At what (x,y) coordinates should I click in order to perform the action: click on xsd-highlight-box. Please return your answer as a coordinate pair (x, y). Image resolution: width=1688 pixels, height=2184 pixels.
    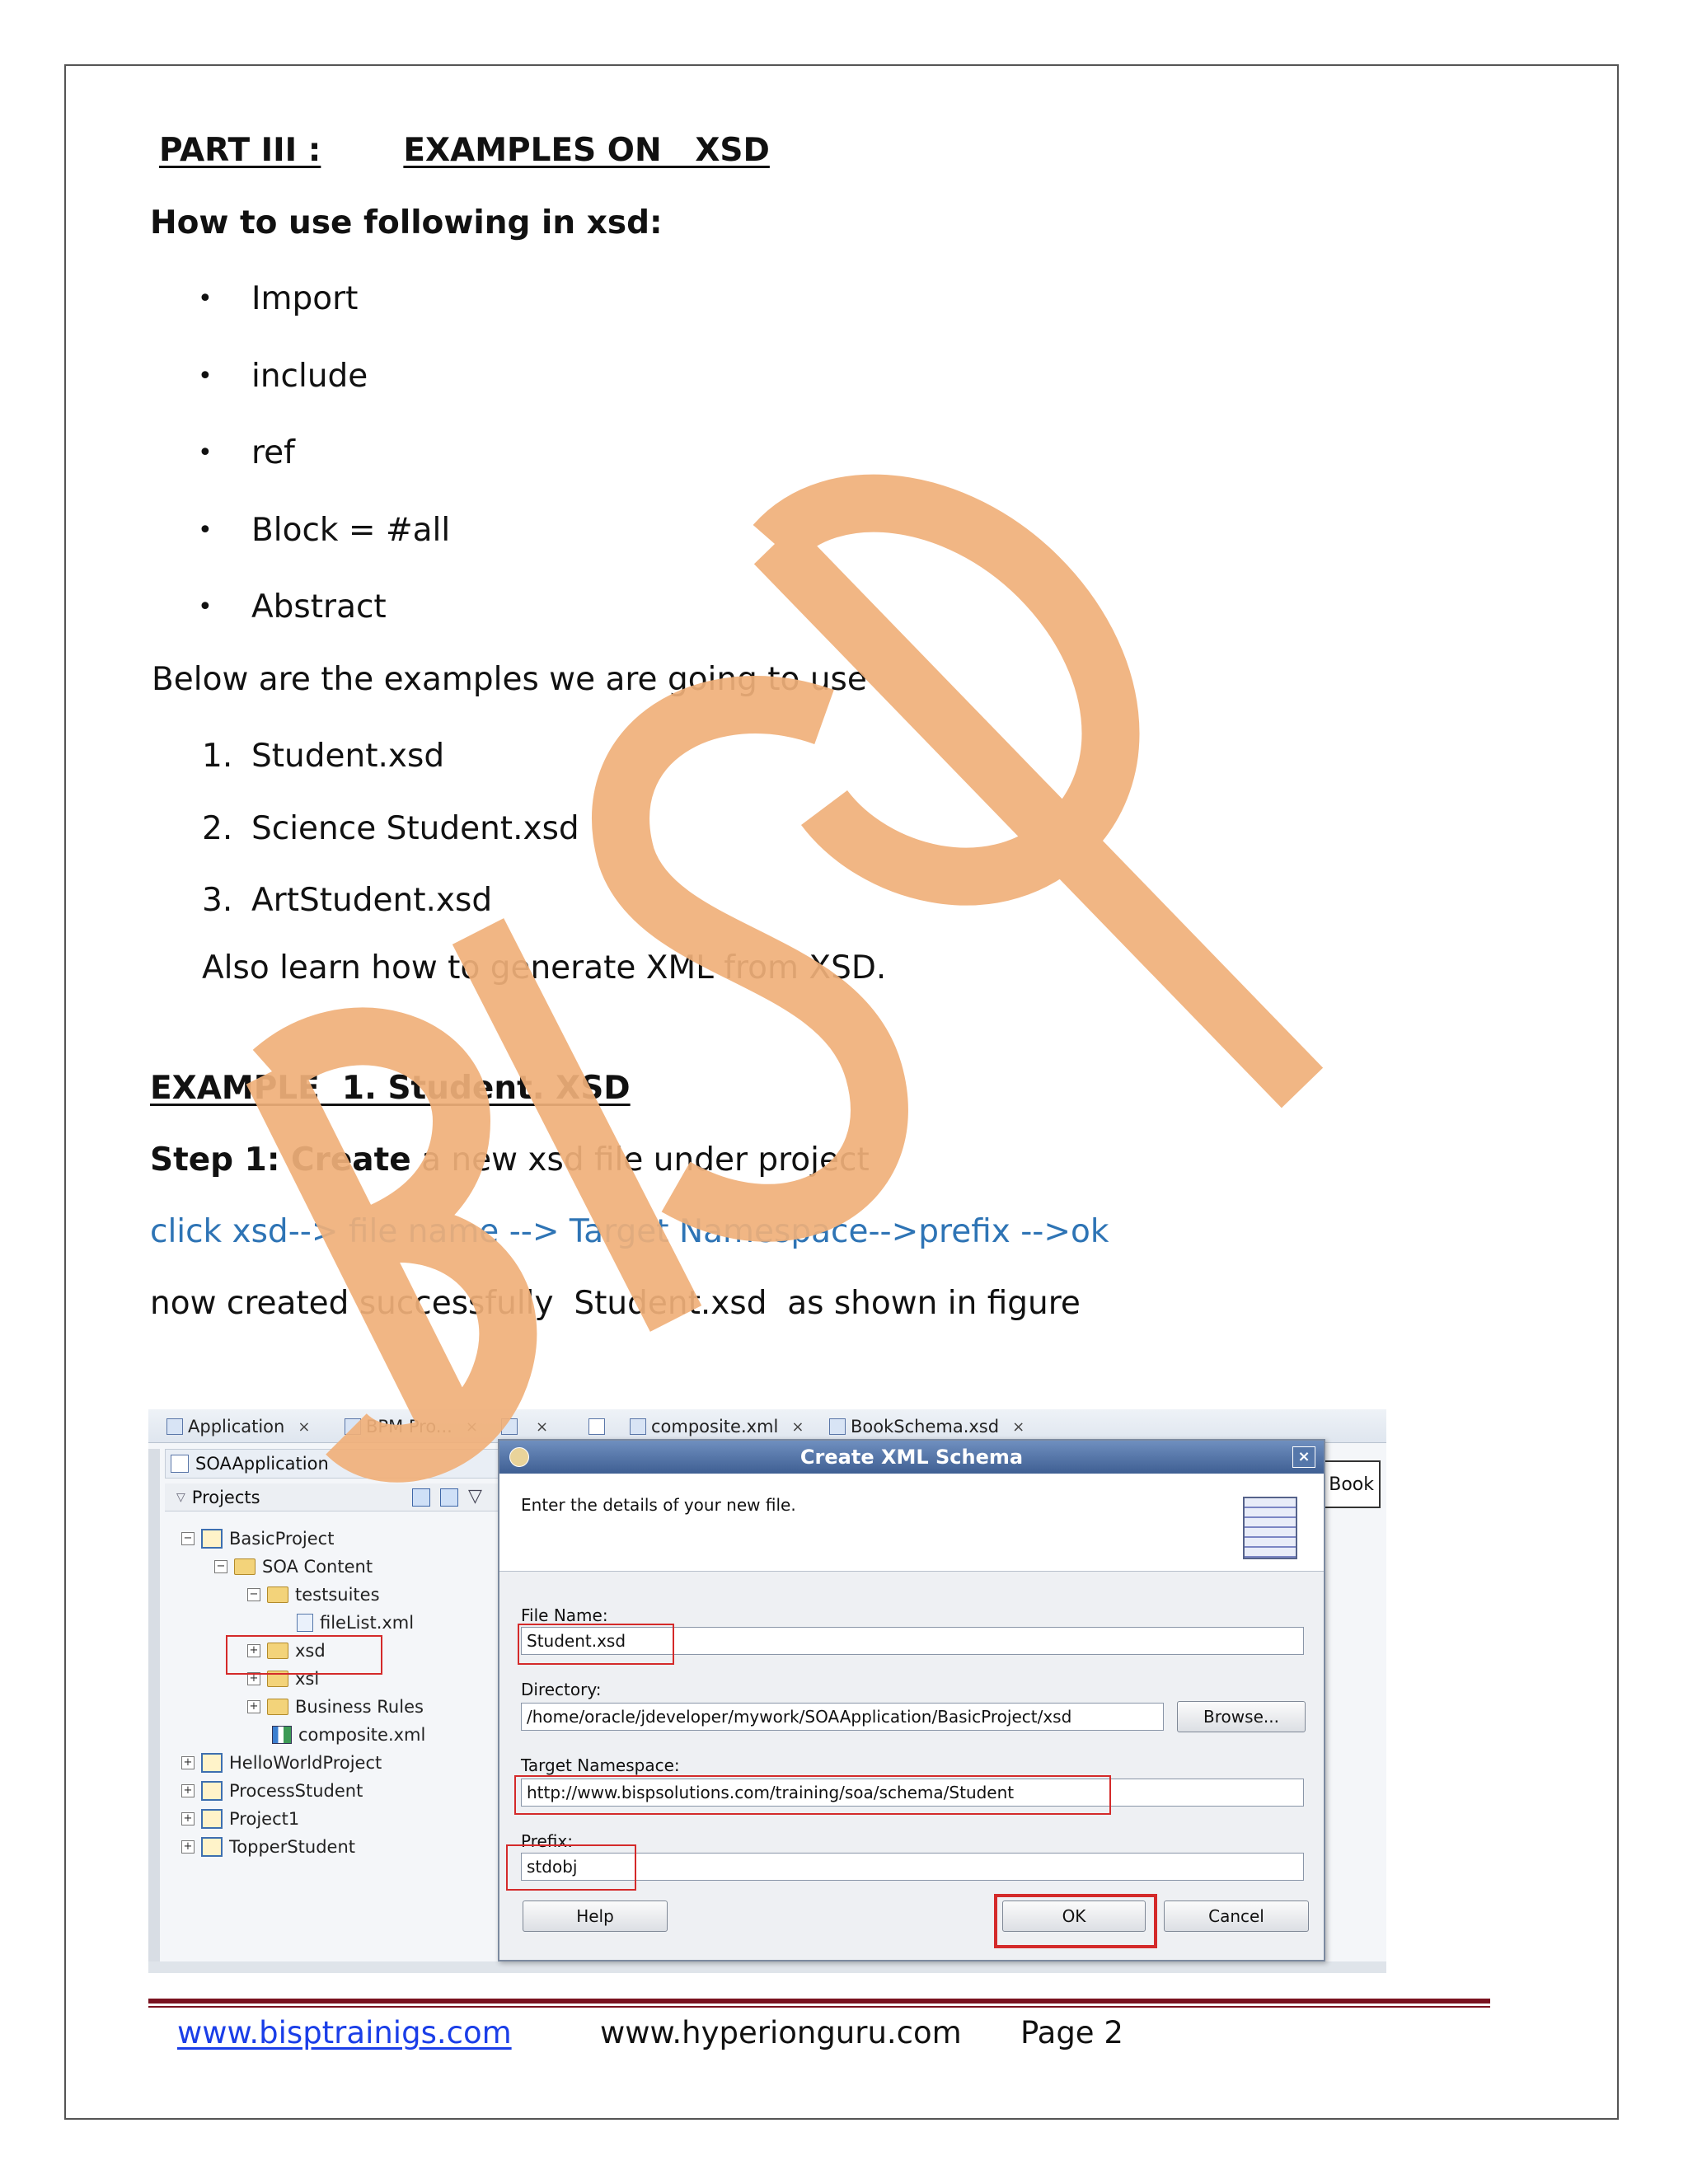
    Looking at the image, I should click on (304, 1655).